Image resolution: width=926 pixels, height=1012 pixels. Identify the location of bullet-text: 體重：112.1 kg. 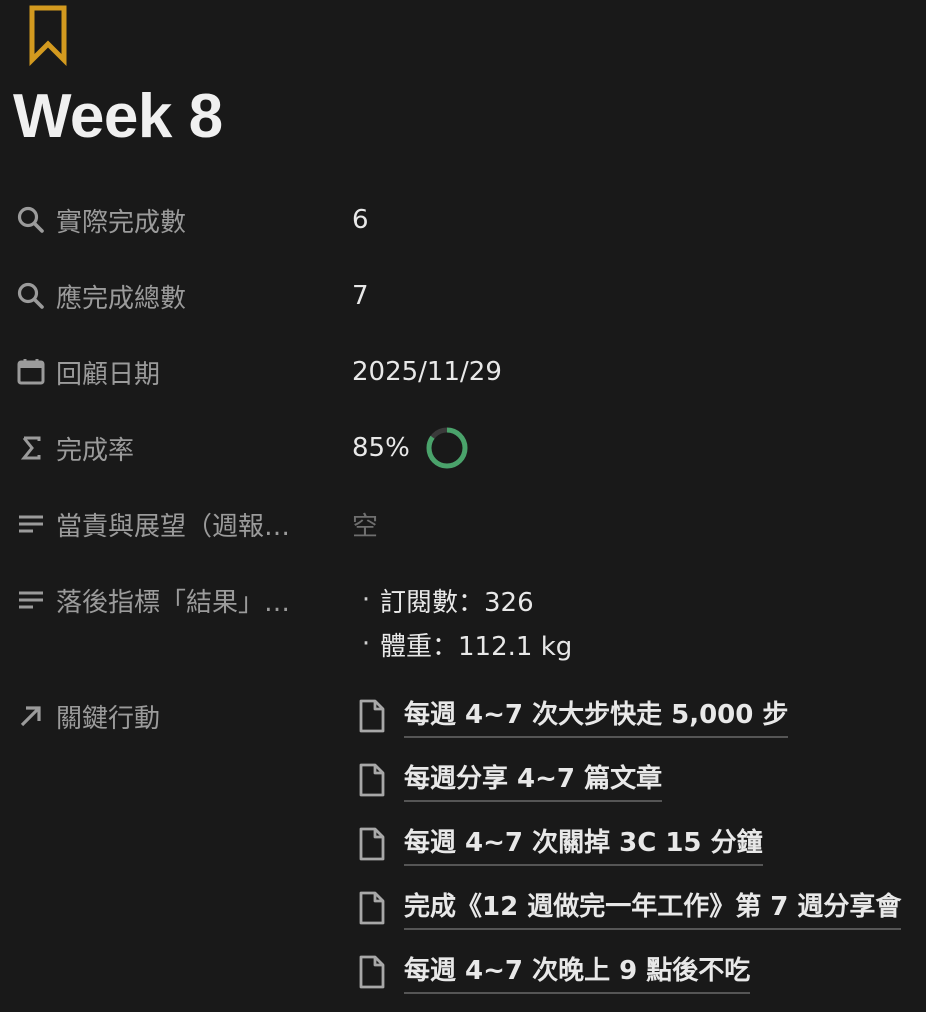
(476, 646).